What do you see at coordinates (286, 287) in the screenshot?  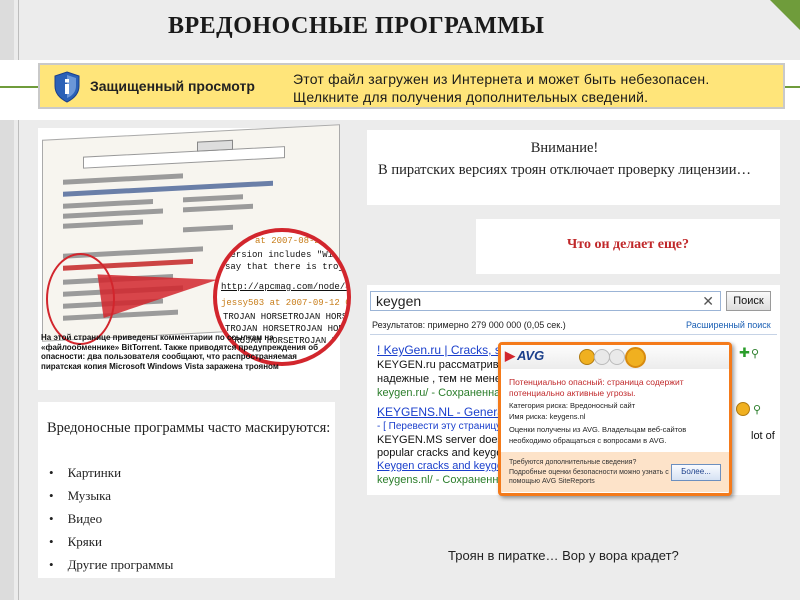 I see `zoom-line: http://apcmag.com/node/47` at bounding box center [286, 287].